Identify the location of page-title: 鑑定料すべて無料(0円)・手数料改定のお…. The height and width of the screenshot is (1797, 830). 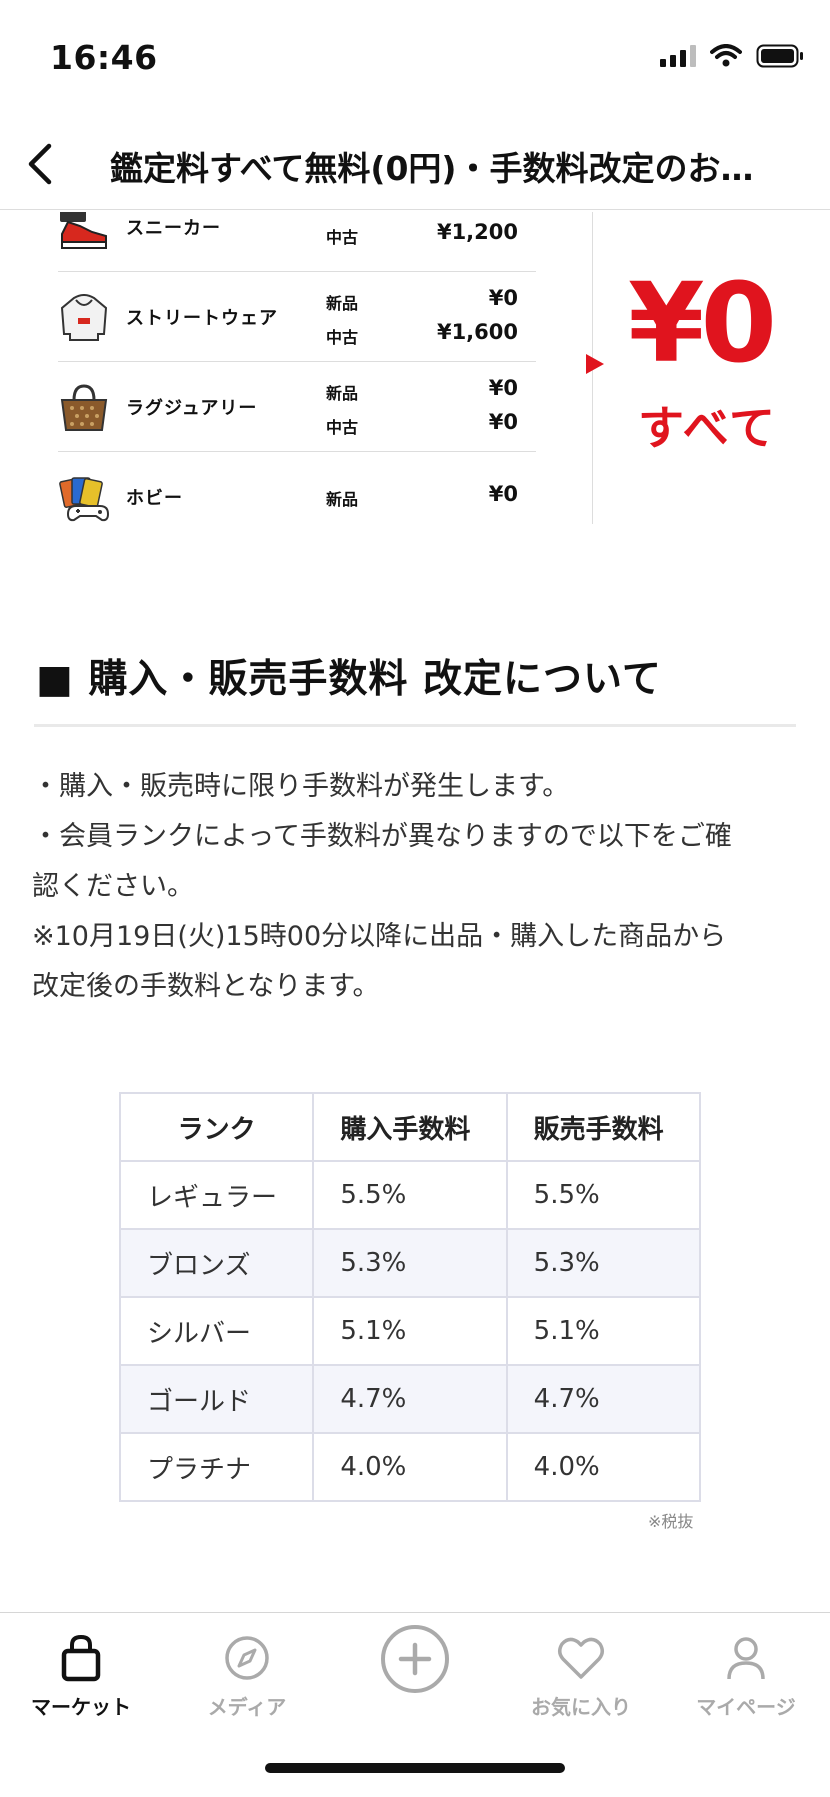
(432, 168).